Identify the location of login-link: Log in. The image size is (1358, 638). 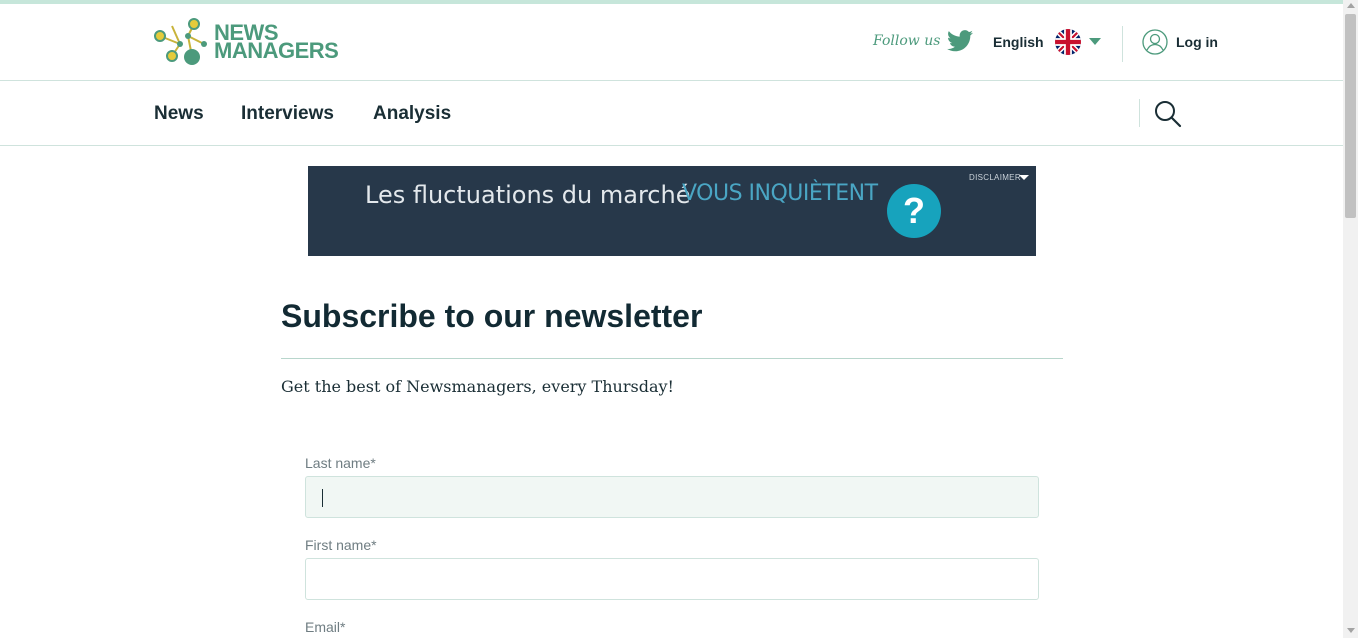
(1197, 42).